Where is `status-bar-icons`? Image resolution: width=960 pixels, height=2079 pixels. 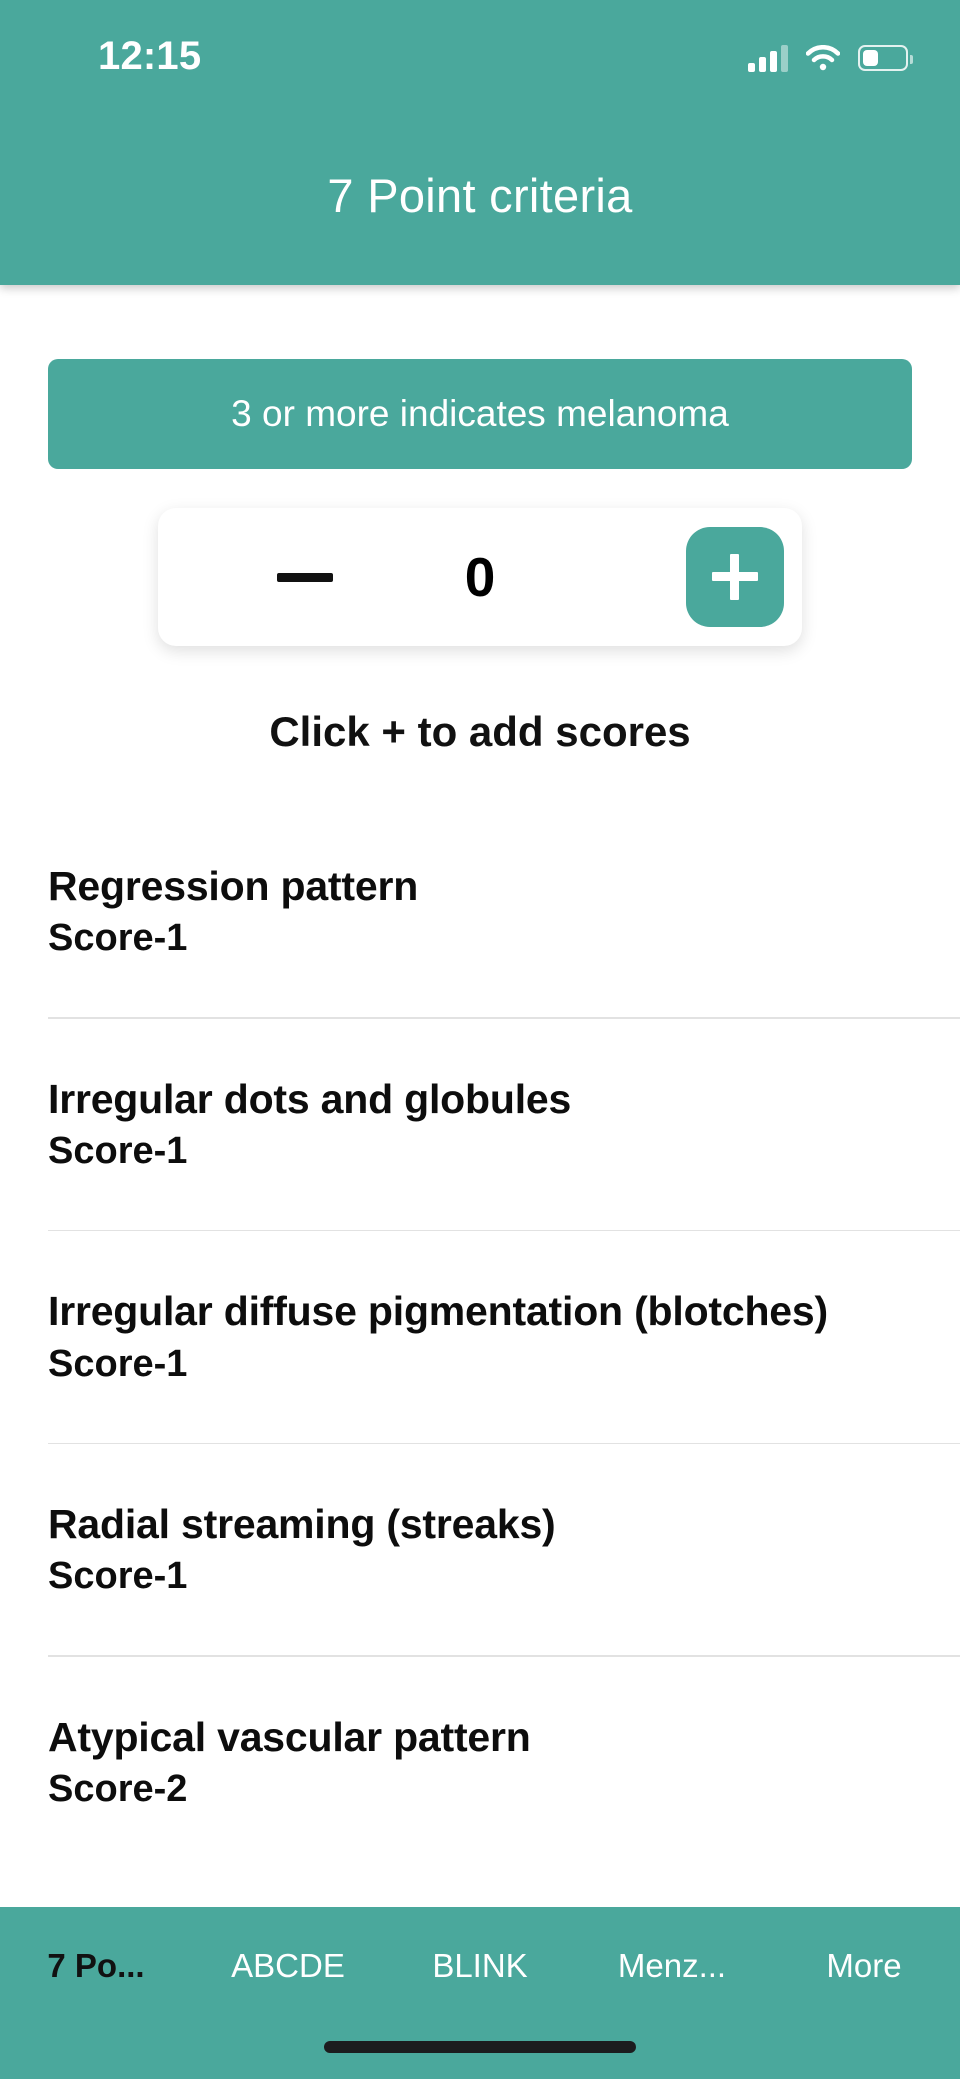
status-bar-icons is located at coordinates (830, 58).